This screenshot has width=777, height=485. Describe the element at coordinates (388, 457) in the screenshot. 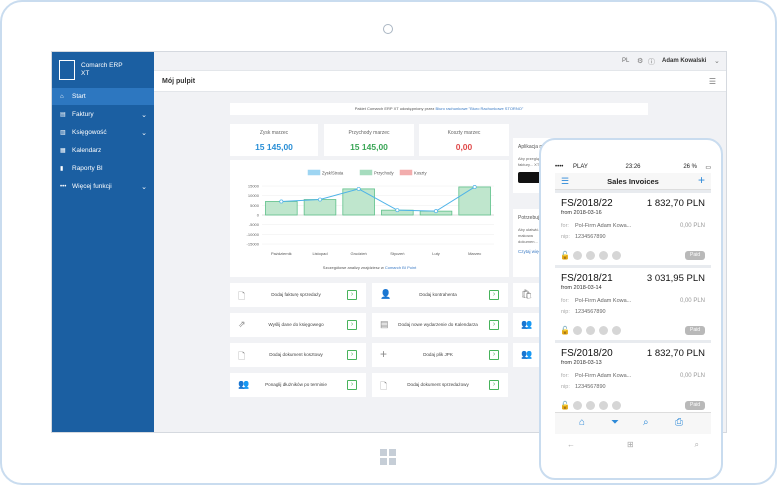

I see `windows-logo-icon` at that location.